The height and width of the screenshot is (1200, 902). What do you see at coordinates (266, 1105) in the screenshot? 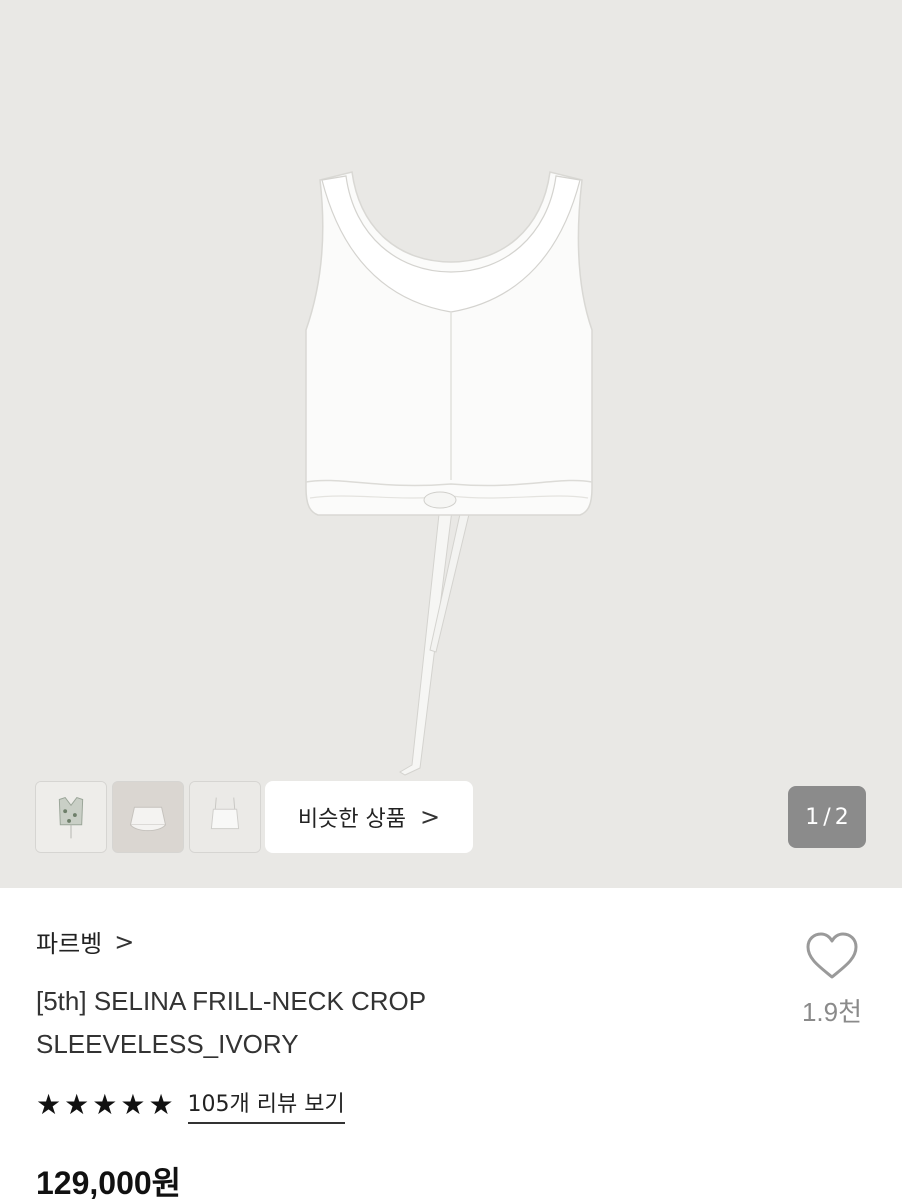
I see `review-link: 105개 리뷰 보기` at bounding box center [266, 1105].